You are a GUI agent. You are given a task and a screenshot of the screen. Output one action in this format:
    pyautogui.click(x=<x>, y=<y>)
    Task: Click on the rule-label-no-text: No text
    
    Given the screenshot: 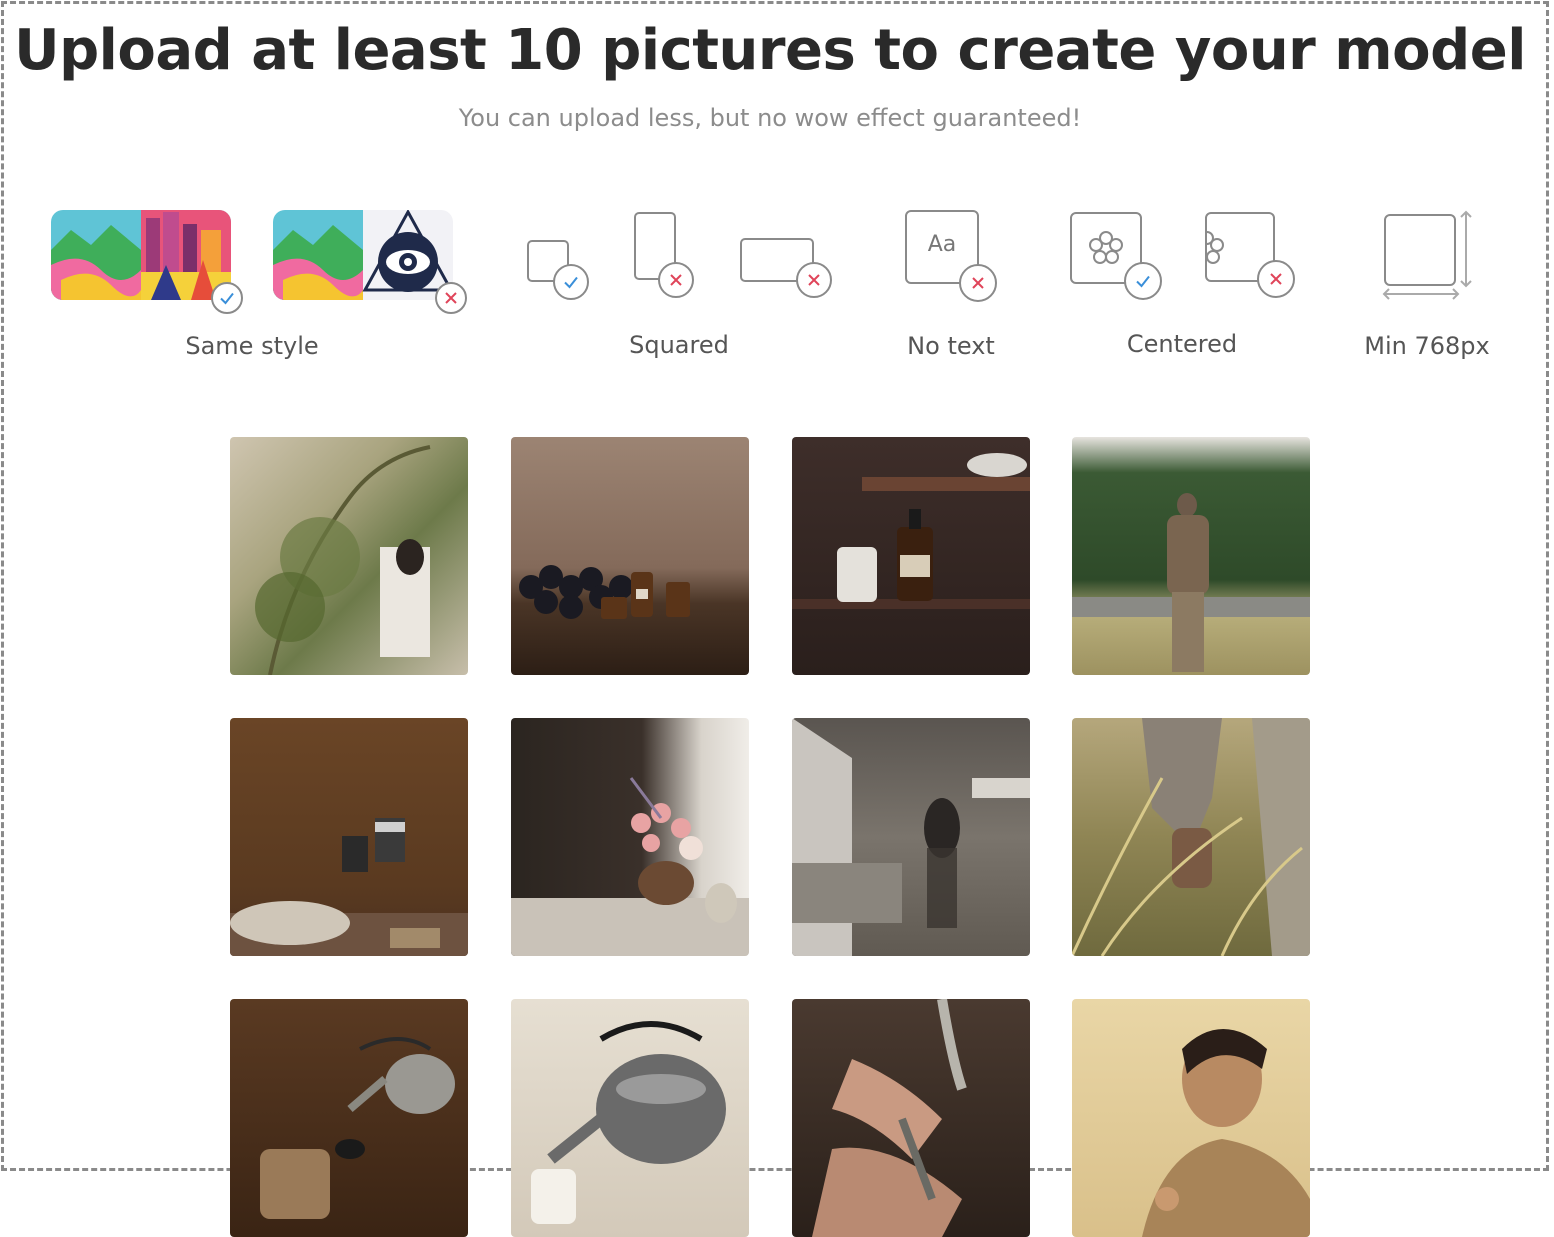 What is the action you would take?
    pyautogui.click(x=951, y=346)
    